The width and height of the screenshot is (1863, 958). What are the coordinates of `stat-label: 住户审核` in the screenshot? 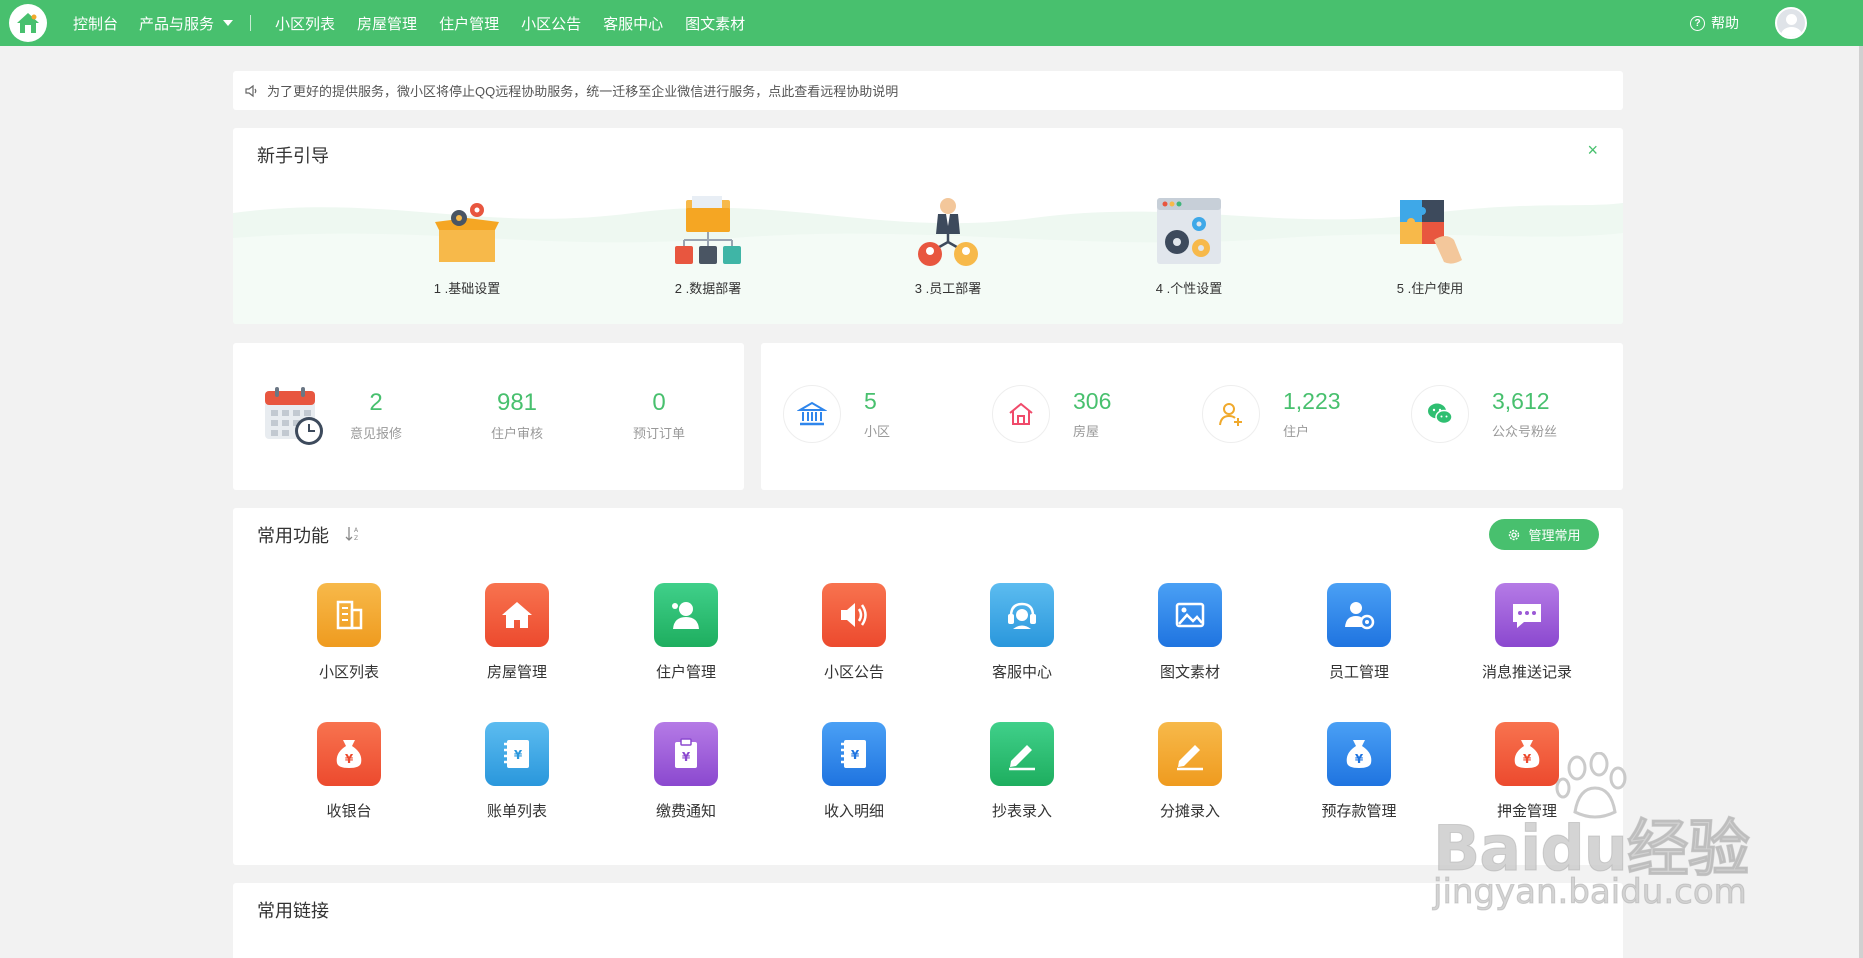 It's located at (516, 433).